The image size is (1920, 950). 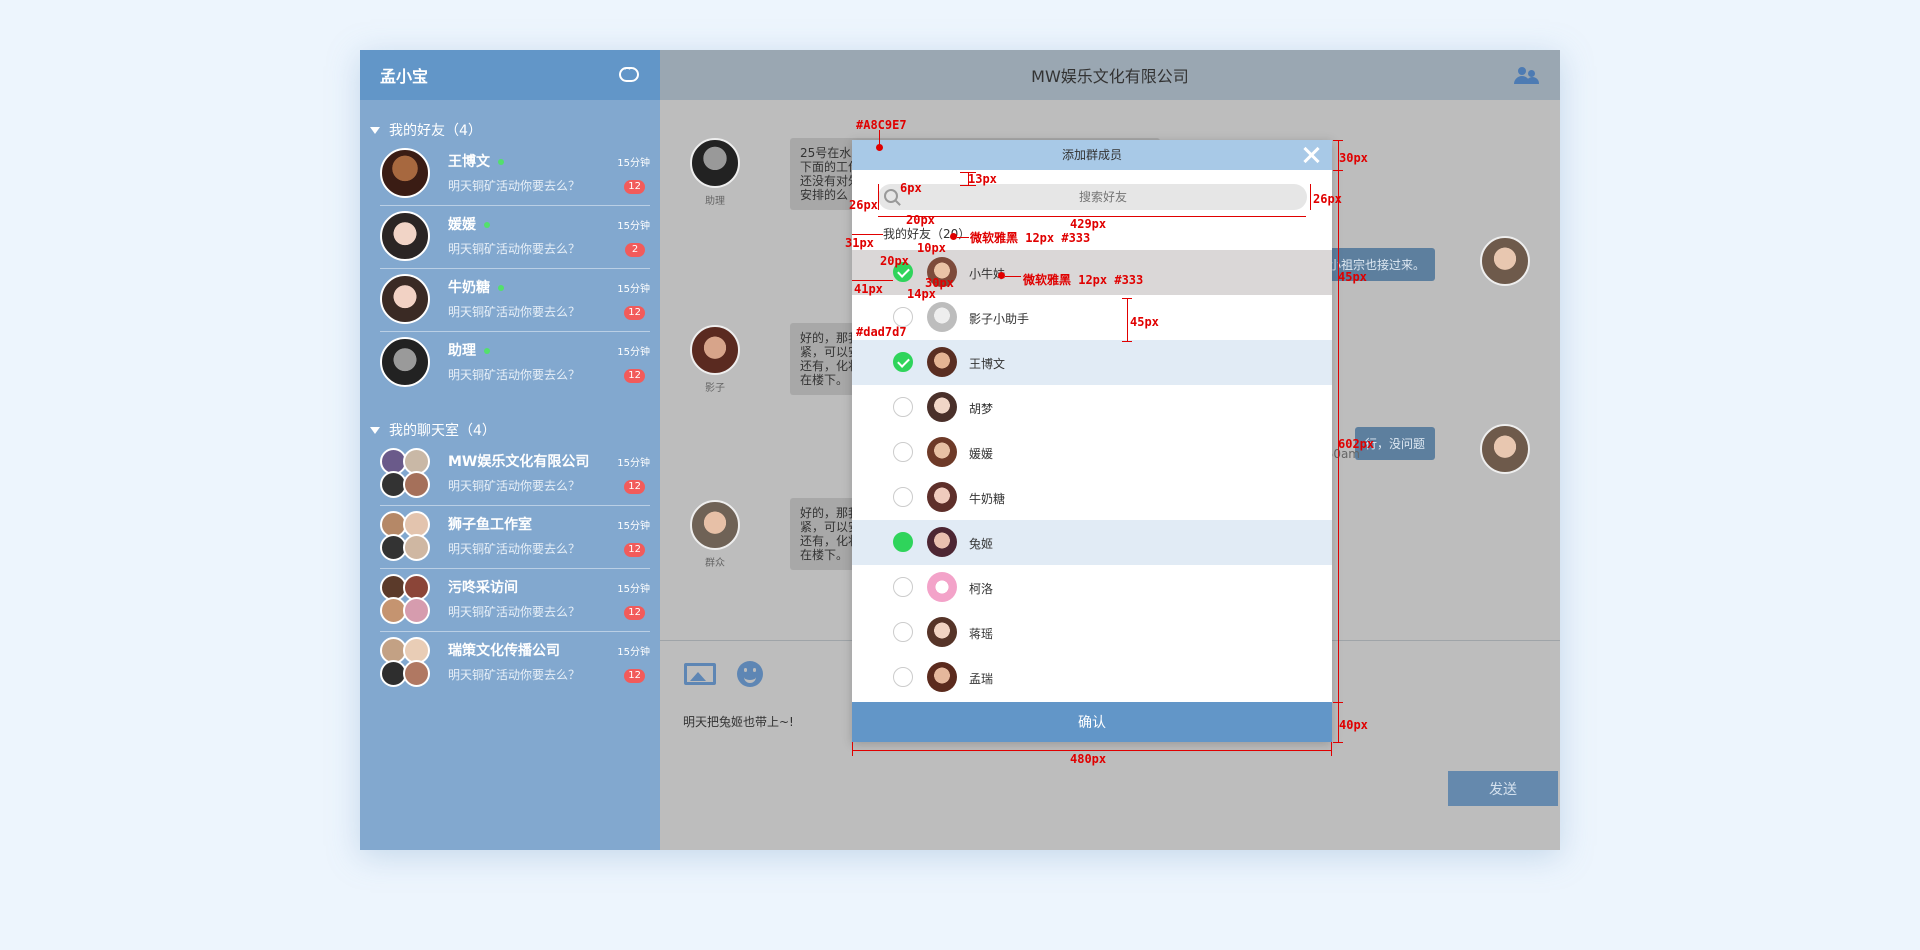 I want to click on message-input: 明天把兔姬也带上~!, so click(x=738, y=721).